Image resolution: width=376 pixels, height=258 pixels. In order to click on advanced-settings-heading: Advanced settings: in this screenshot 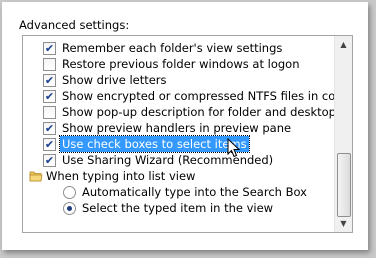, I will do `click(74, 25)`.